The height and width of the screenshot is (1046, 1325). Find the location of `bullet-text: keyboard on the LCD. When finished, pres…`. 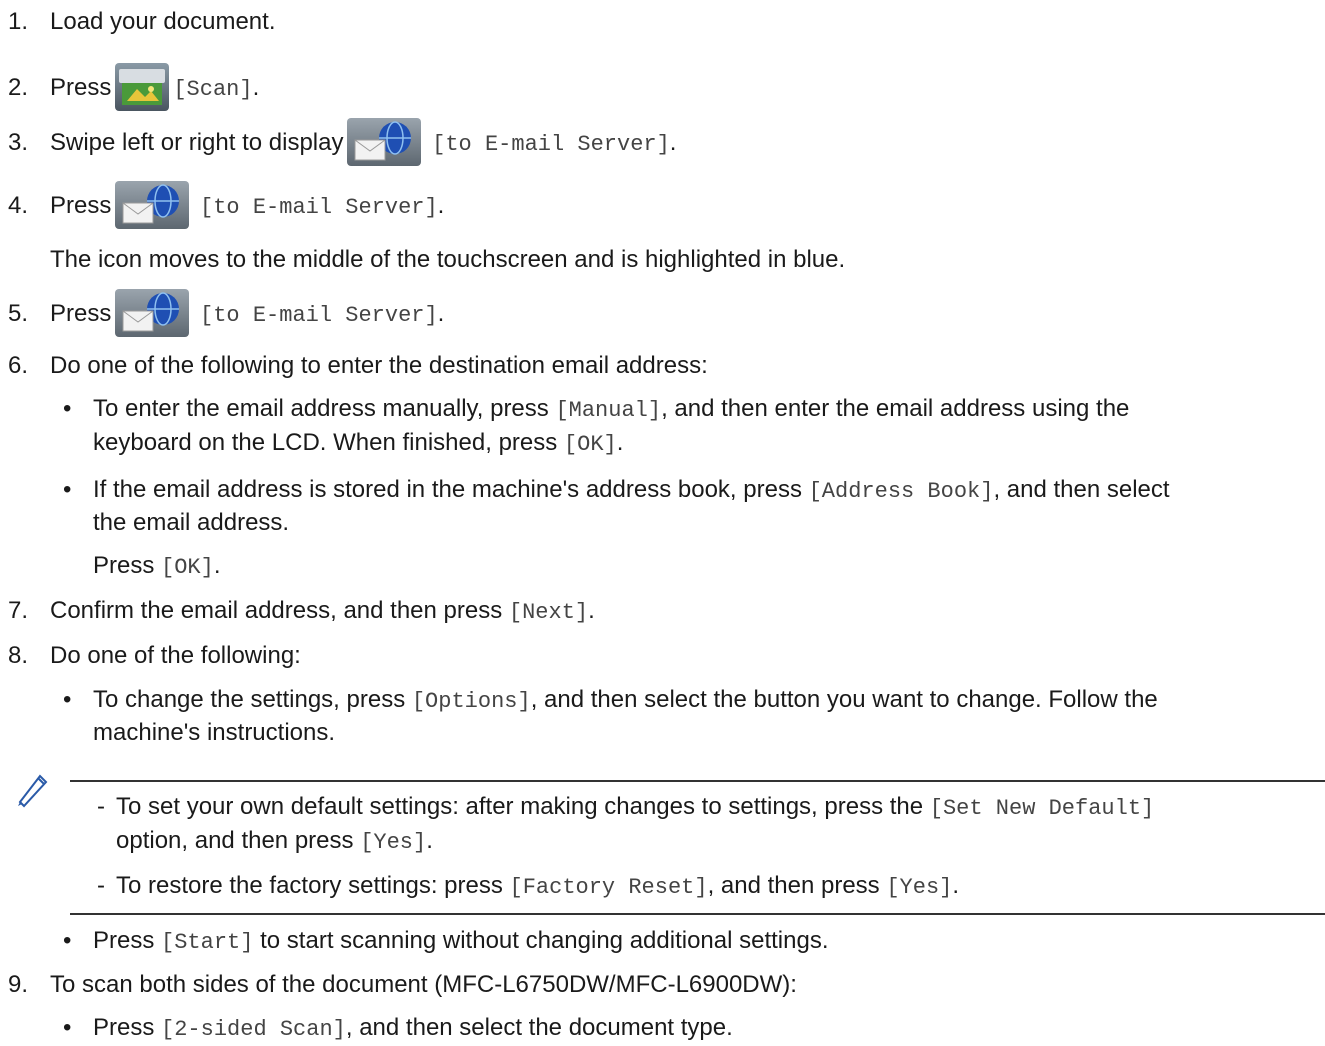

bullet-text: keyboard on the LCD. When finished, pres… is located at coordinates (358, 444).